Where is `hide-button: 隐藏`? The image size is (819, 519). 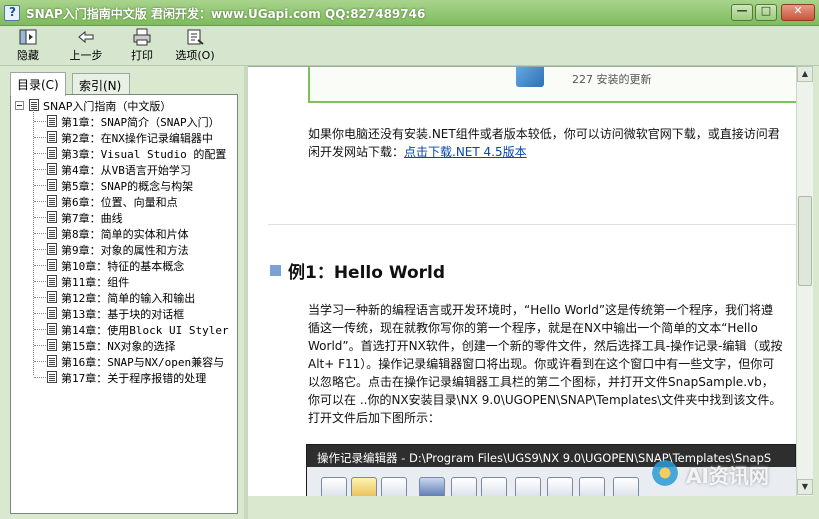 hide-button: 隐藏 is located at coordinates (28, 46).